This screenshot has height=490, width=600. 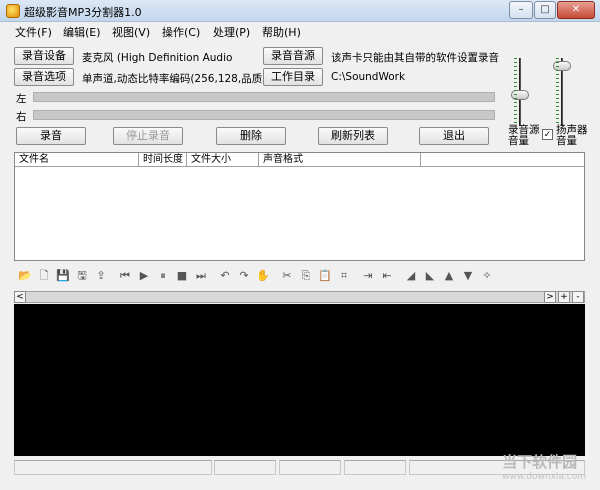 What do you see at coordinates (545, 10) in the screenshot?
I see `maximize-button: □` at bounding box center [545, 10].